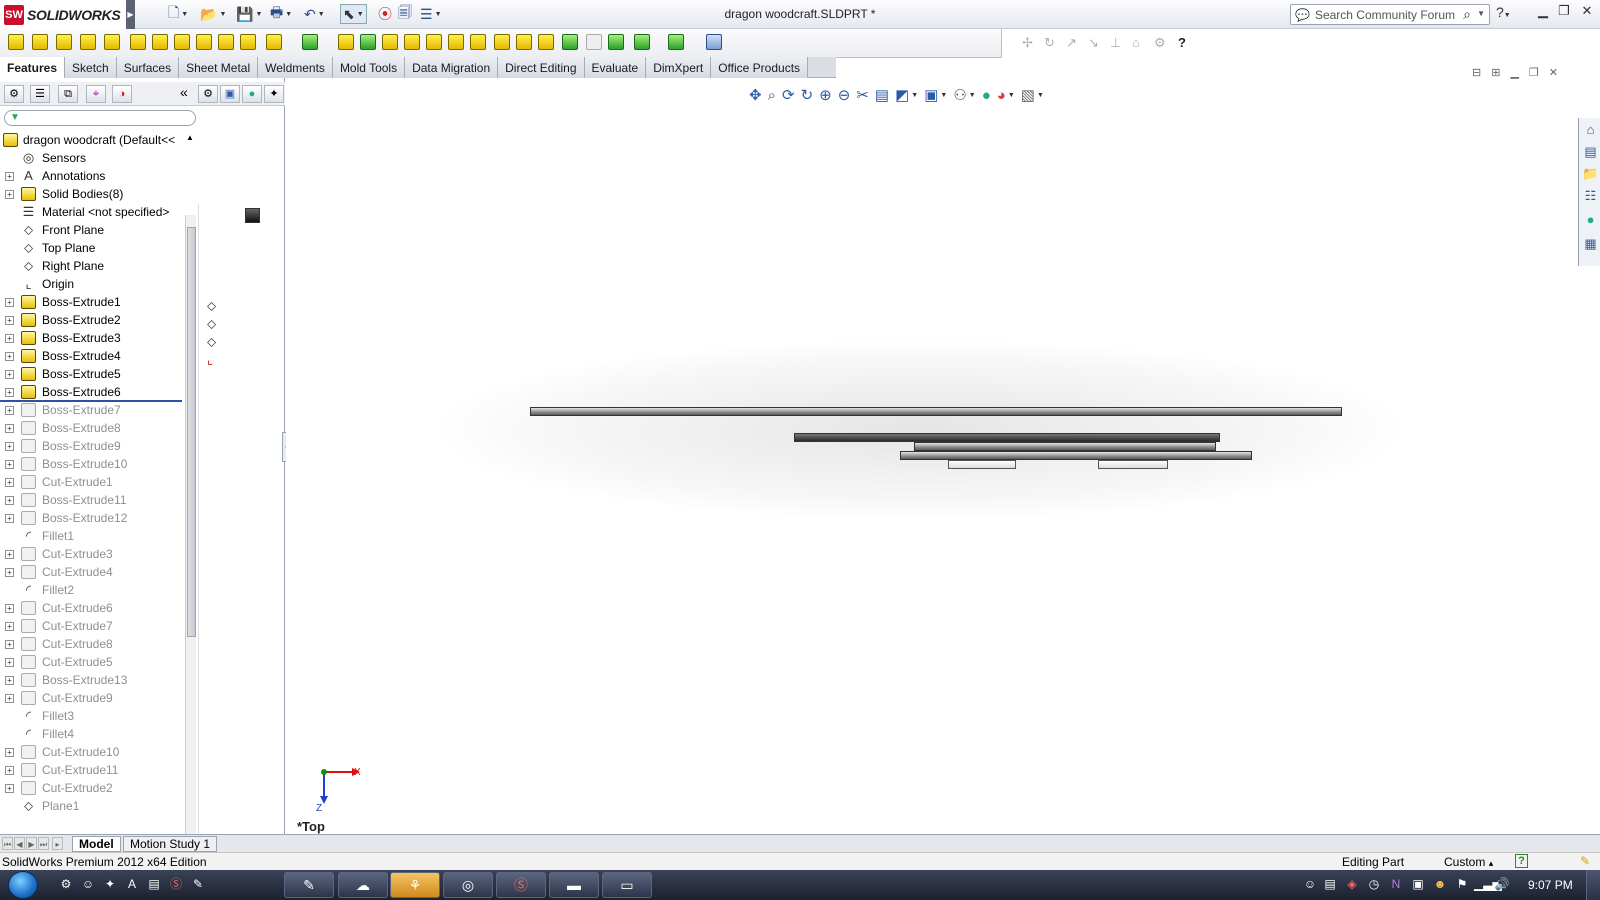 This screenshot has height=900, width=1600. I want to click on draft-icon, so click(368, 42).